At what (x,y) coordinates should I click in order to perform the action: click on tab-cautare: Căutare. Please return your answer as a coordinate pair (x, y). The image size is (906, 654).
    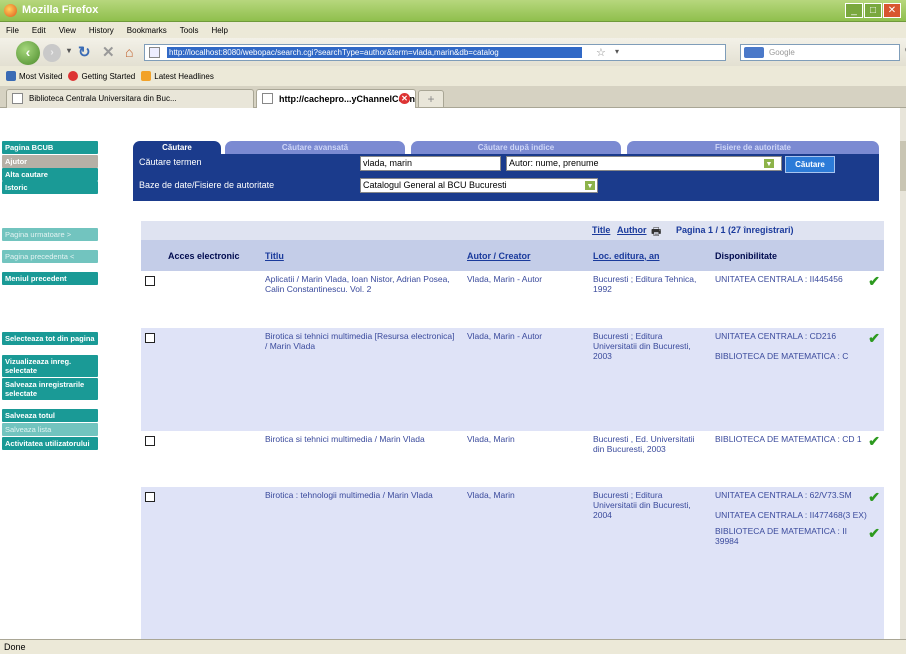
    Looking at the image, I should click on (177, 147).